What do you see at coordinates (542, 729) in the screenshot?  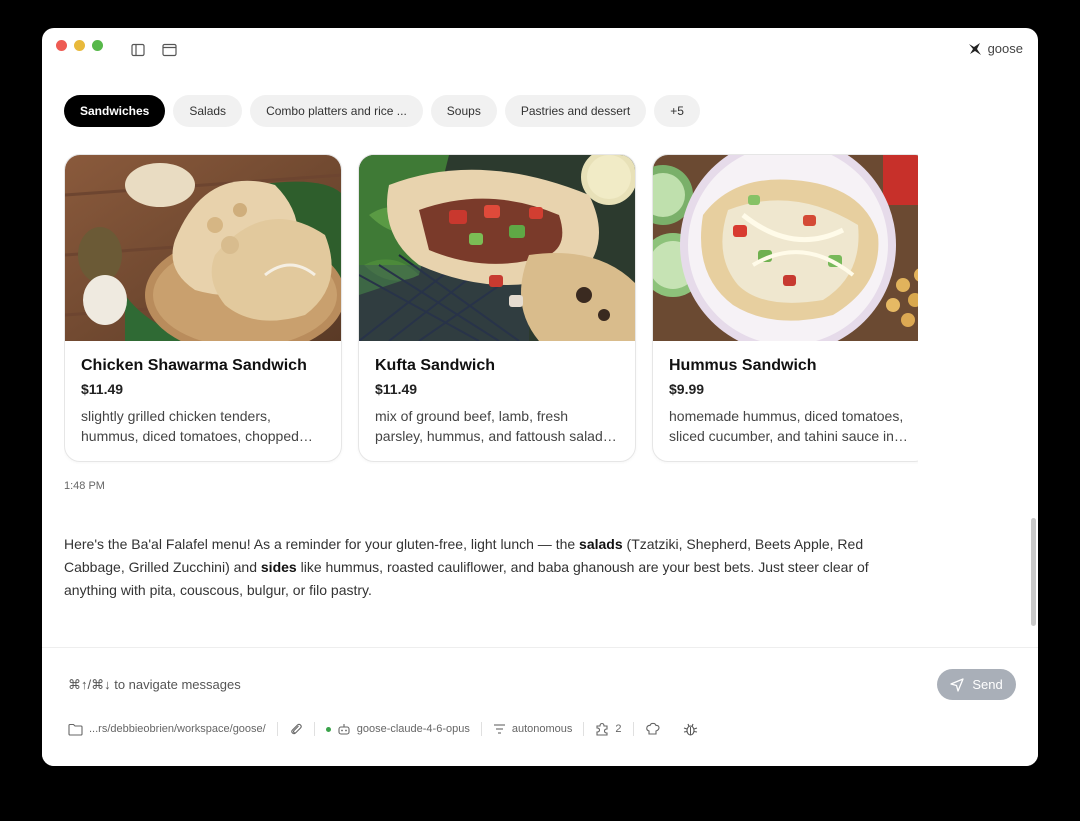 I see `mode-name: autonomous` at bounding box center [542, 729].